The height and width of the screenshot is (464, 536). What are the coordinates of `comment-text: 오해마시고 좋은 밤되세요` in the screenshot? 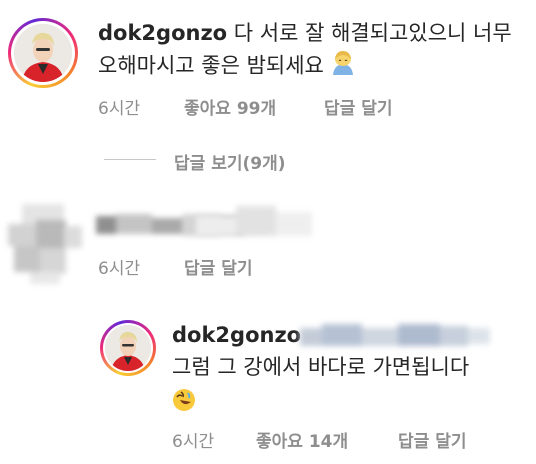 It's located at (211, 65).